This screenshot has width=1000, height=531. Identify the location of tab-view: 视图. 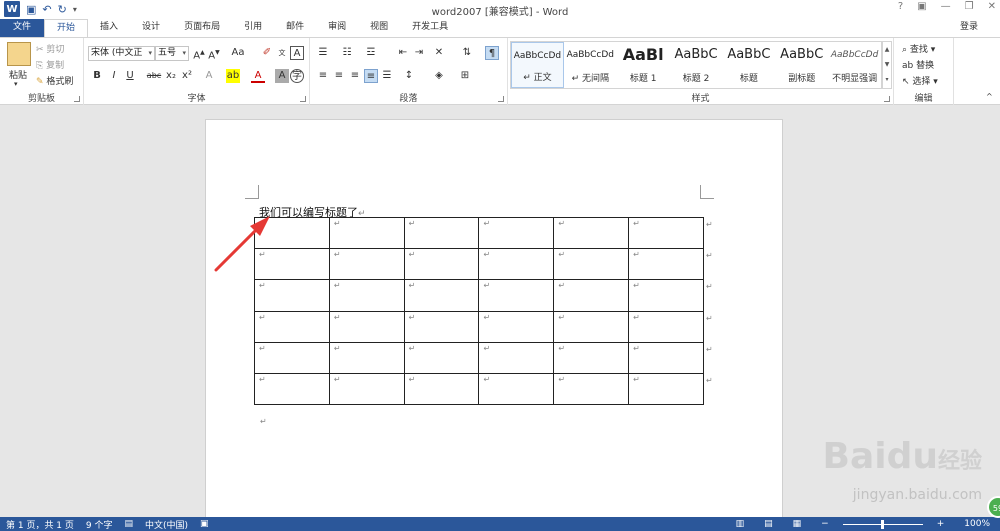
(379, 28).